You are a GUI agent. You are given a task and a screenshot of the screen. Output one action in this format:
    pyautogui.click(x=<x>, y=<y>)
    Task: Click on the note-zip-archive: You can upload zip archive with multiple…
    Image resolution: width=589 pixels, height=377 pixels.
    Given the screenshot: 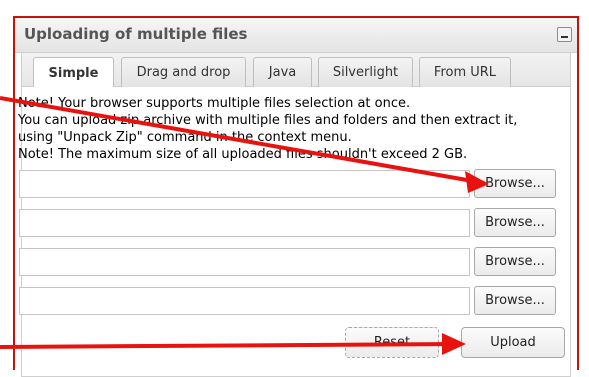 What is the action you would take?
    pyautogui.click(x=268, y=120)
    